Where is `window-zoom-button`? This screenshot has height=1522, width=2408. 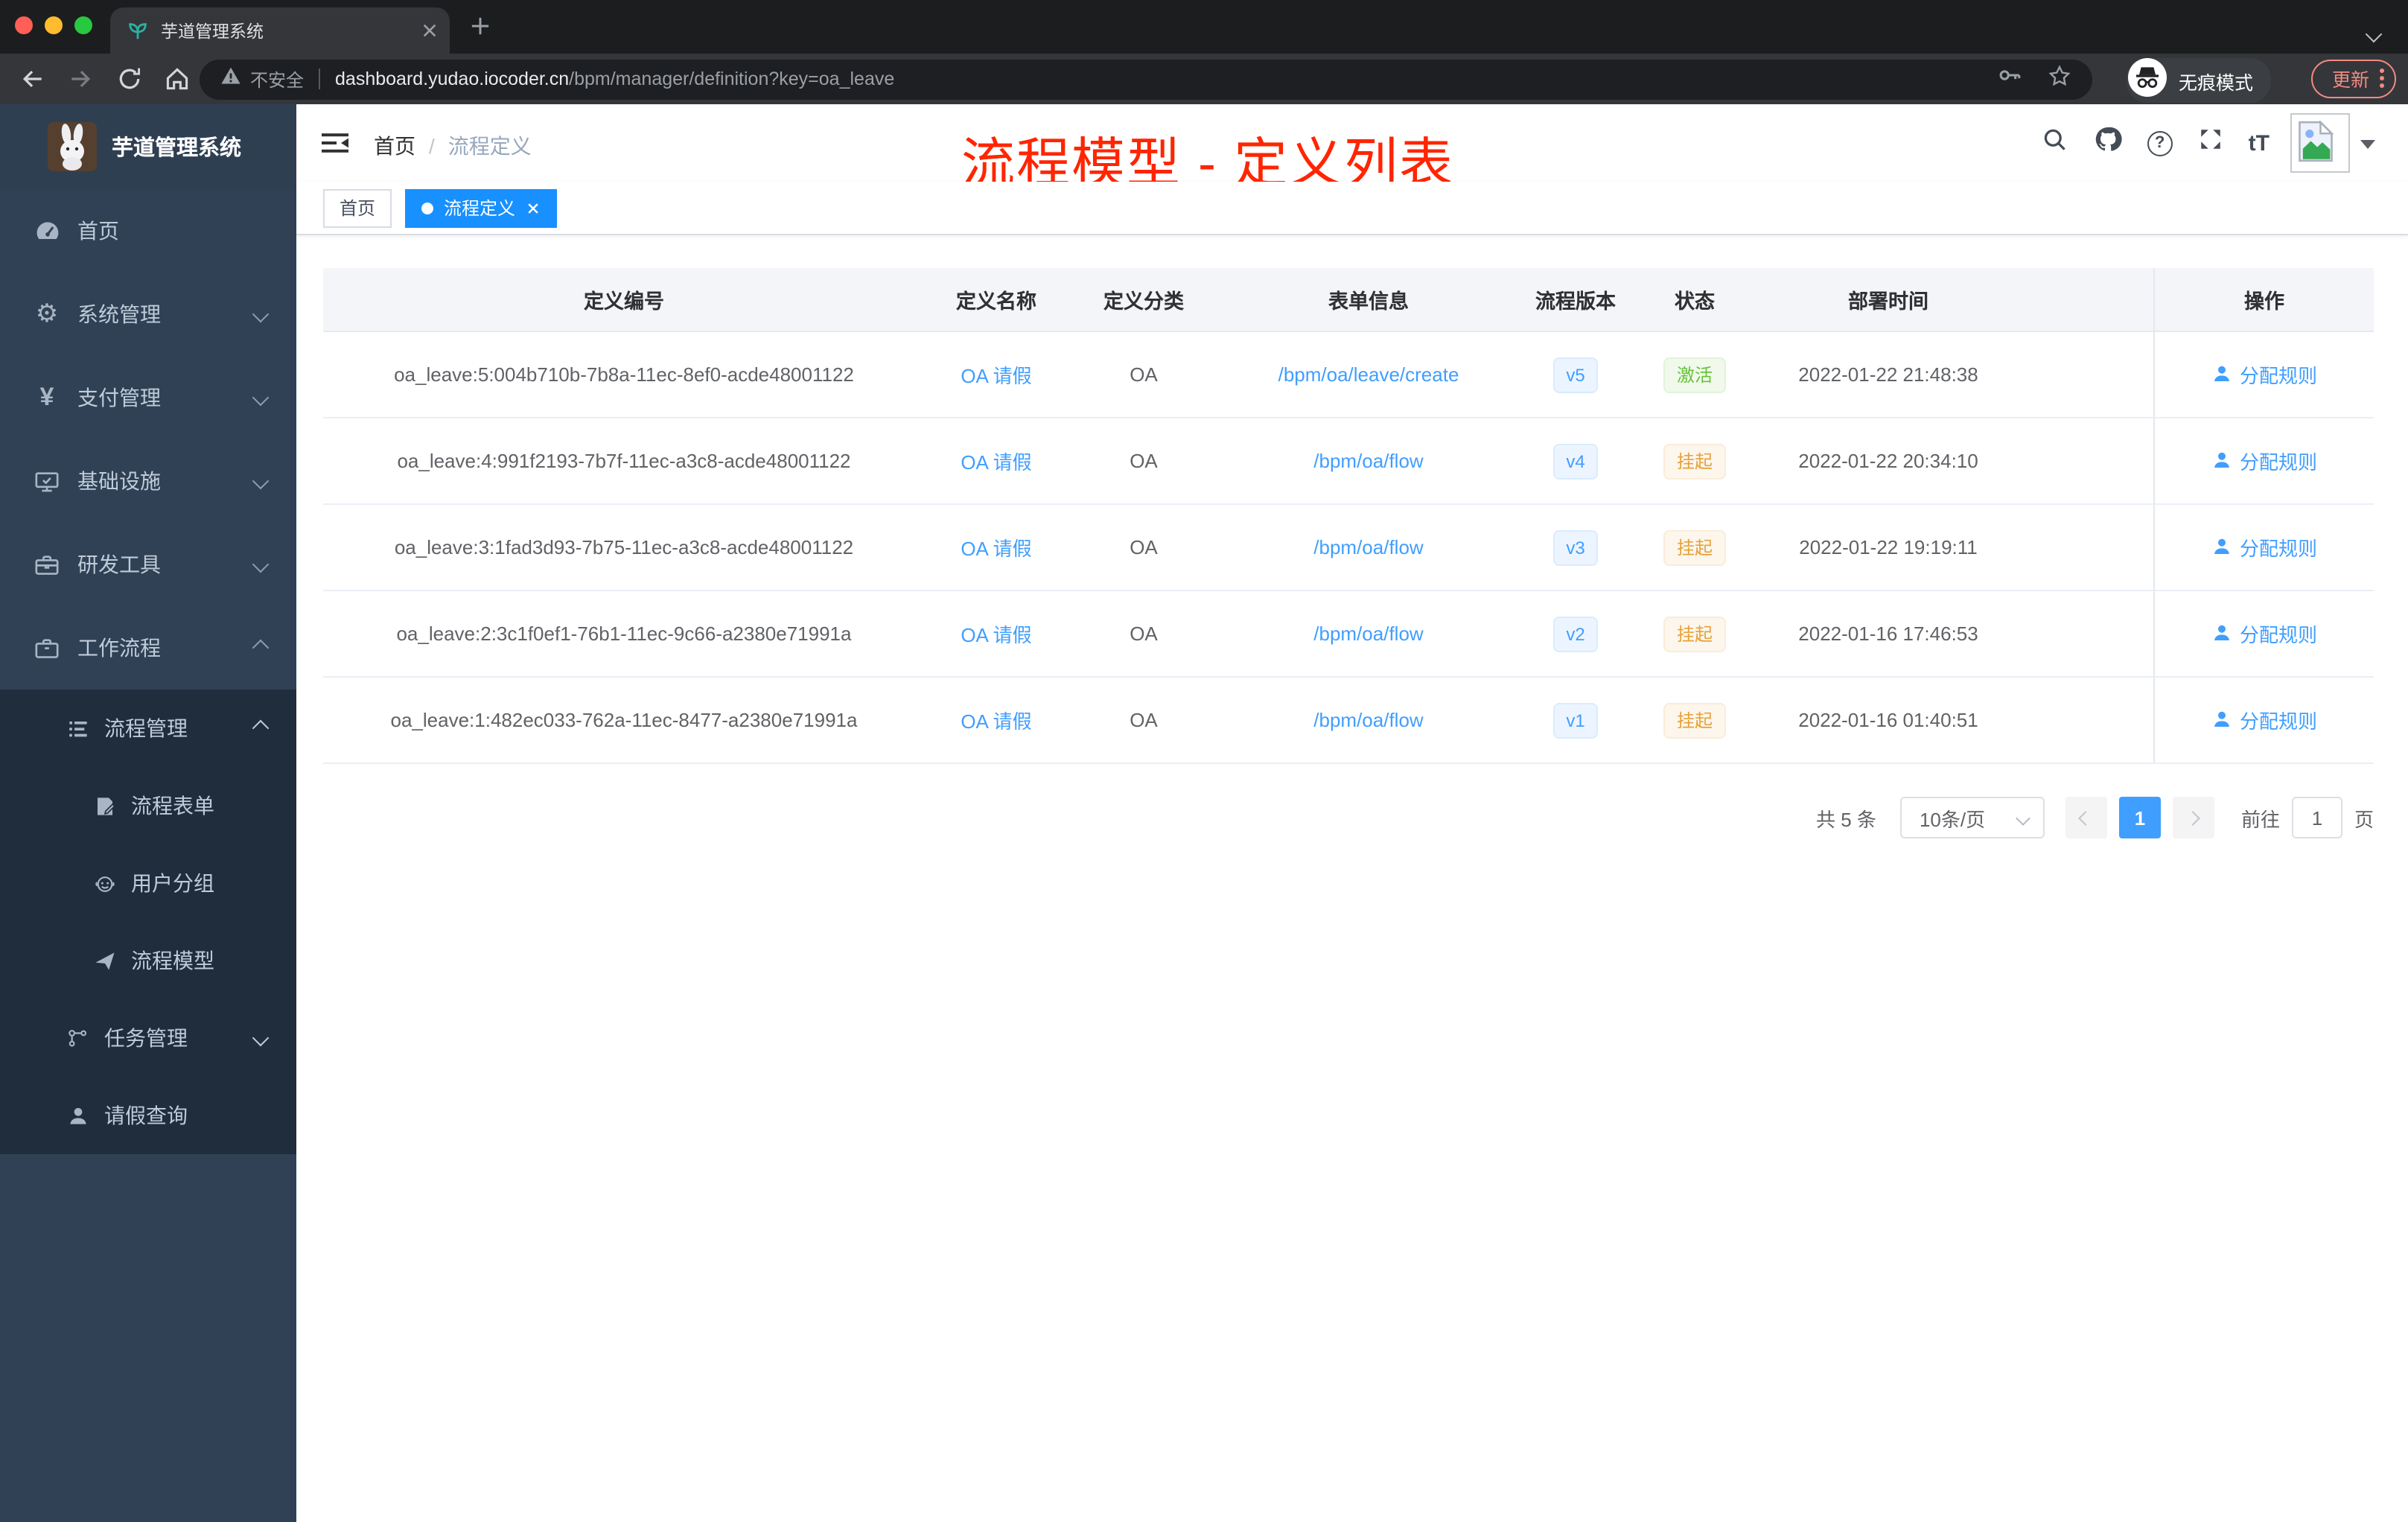
window-zoom-button is located at coordinates (83, 25).